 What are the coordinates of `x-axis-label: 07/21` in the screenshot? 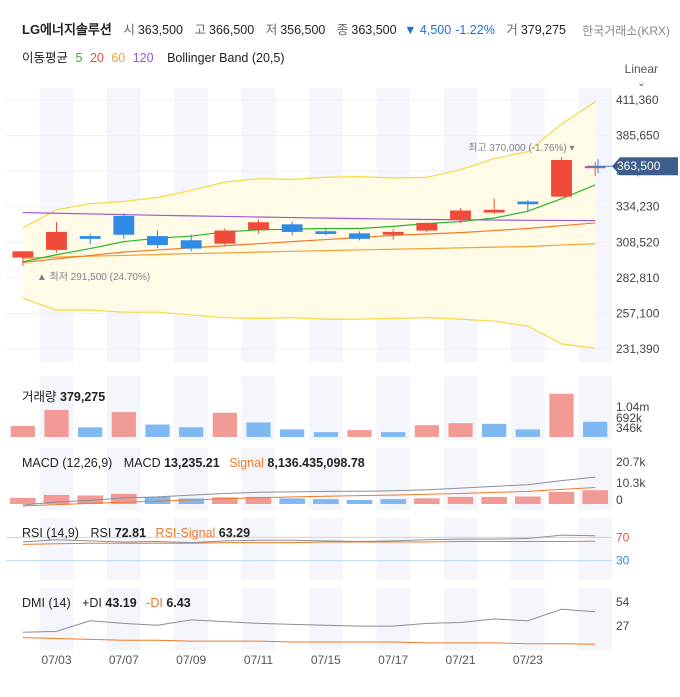 It's located at (460, 660).